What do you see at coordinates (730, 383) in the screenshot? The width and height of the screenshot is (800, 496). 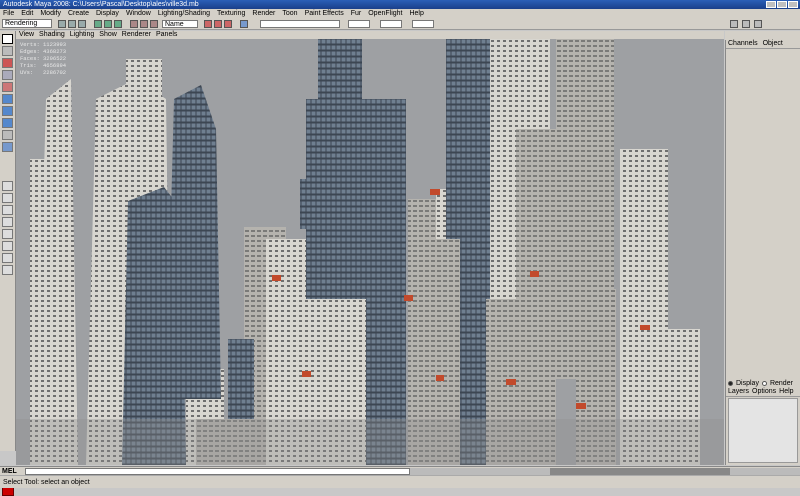 I see `display-layer-radio` at bounding box center [730, 383].